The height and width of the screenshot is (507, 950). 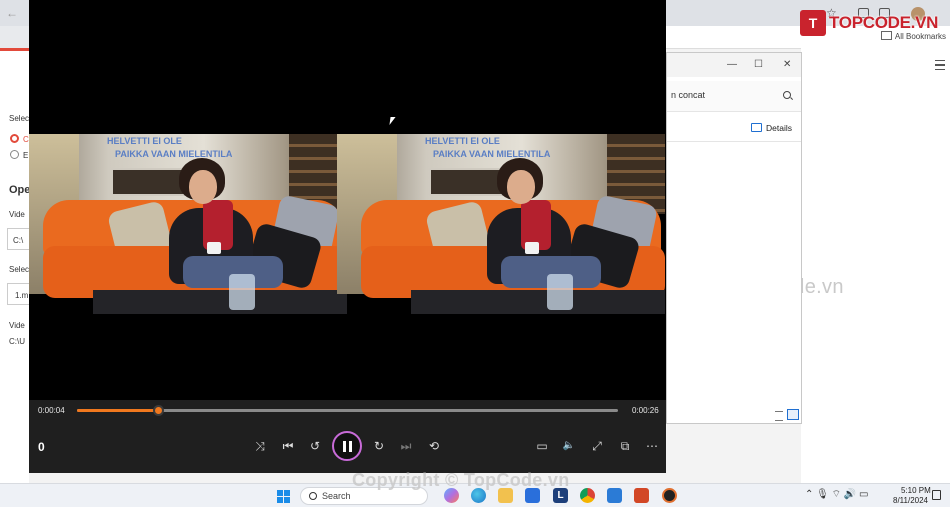 What do you see at coordinates (734, 141) in the screenshot?
I see `divider` at bounding box center [734, 141].